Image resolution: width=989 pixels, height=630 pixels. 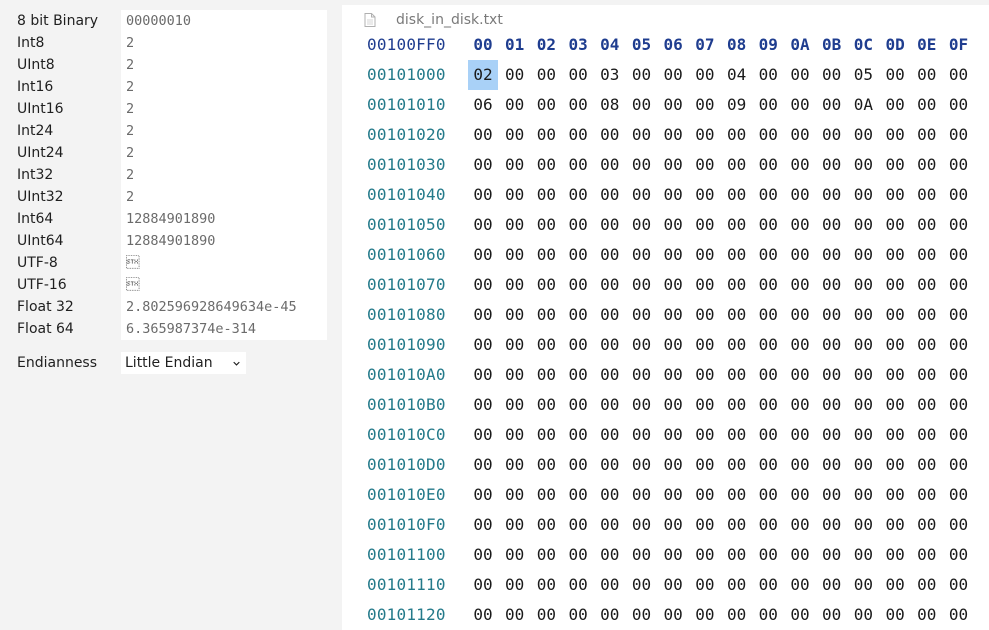 I want to click on hex-byte: 02, so click(x=483, y=75).